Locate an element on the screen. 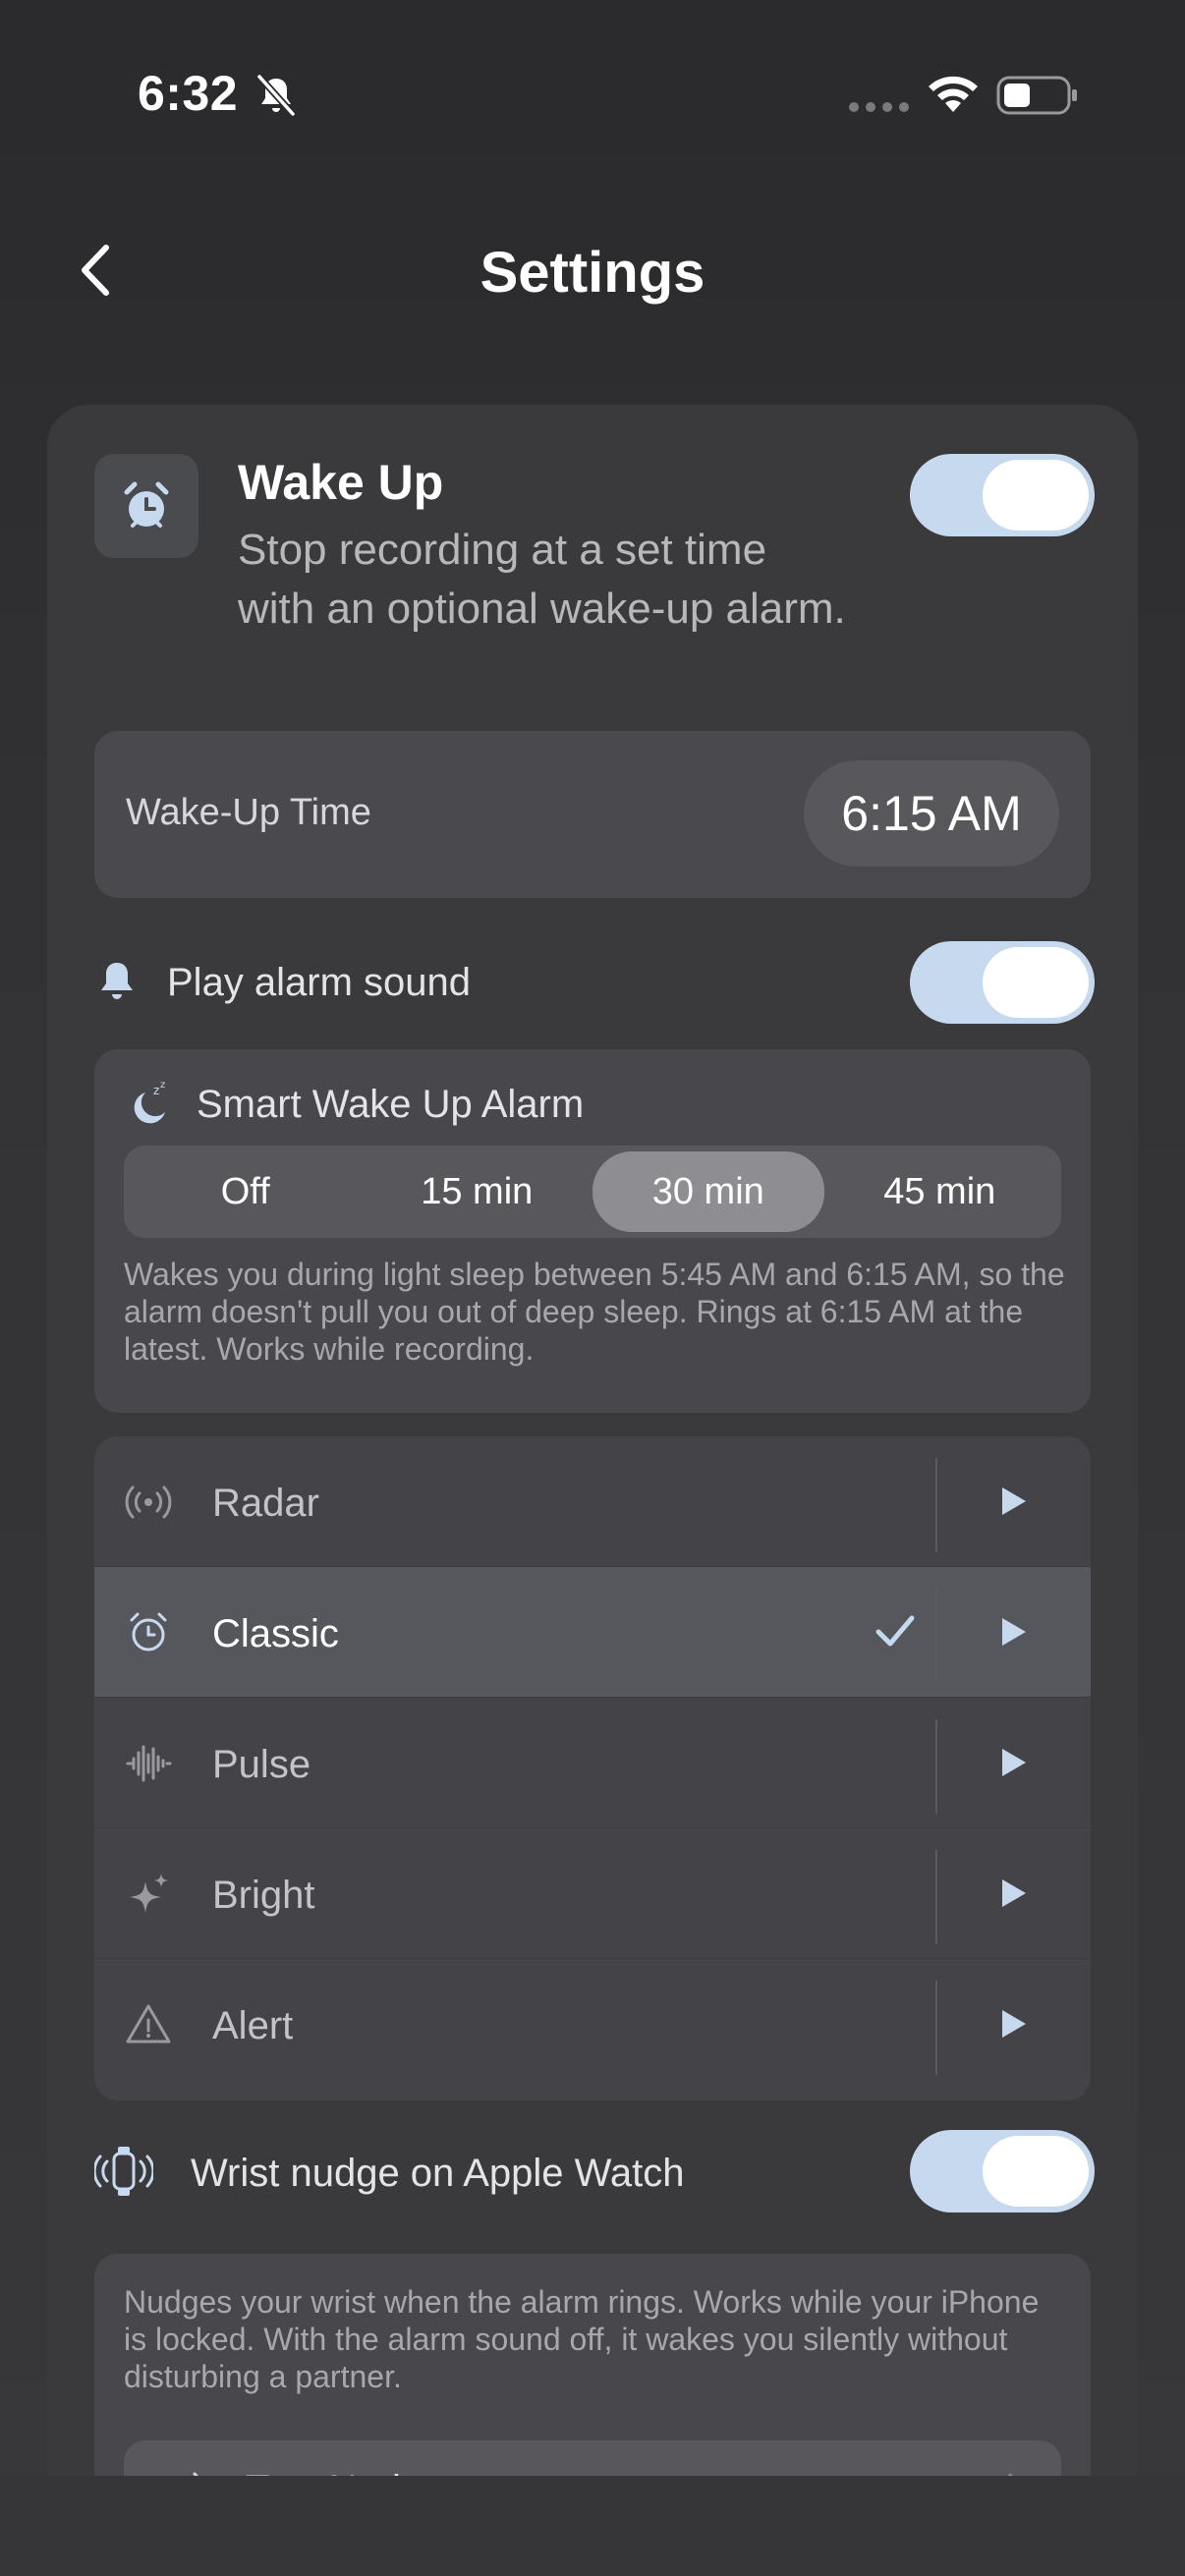 Image resolution: width=1185 pixels, height=2576 pixels. bell-icon is located at coordinates (117, 981).